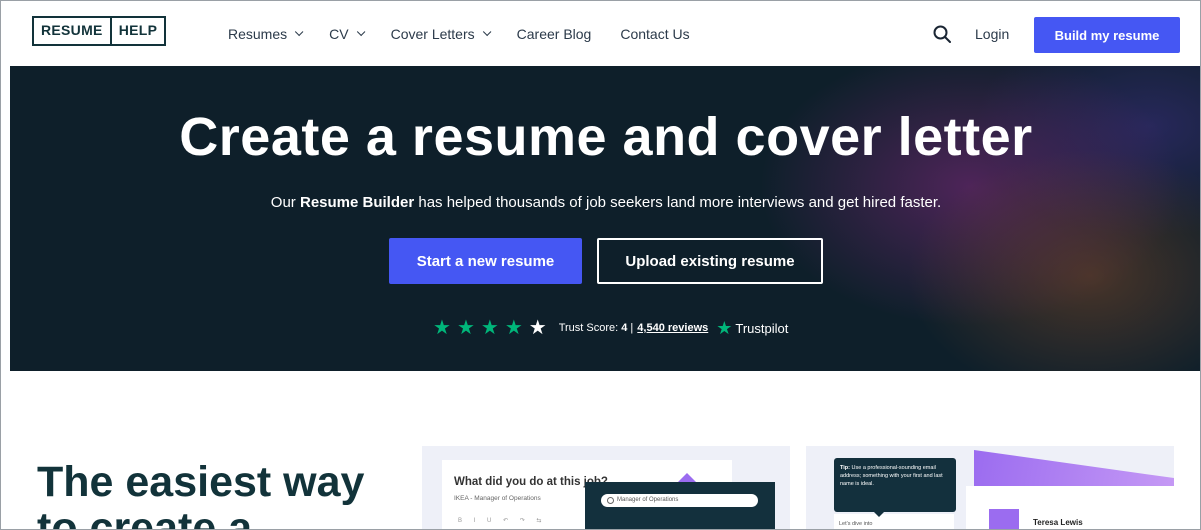 This screenshot has width=1201, height=530. What do you see at coordinates (992, 34) in the screenshot?
I see `login-link: Login` at bounding box center [992, 34].